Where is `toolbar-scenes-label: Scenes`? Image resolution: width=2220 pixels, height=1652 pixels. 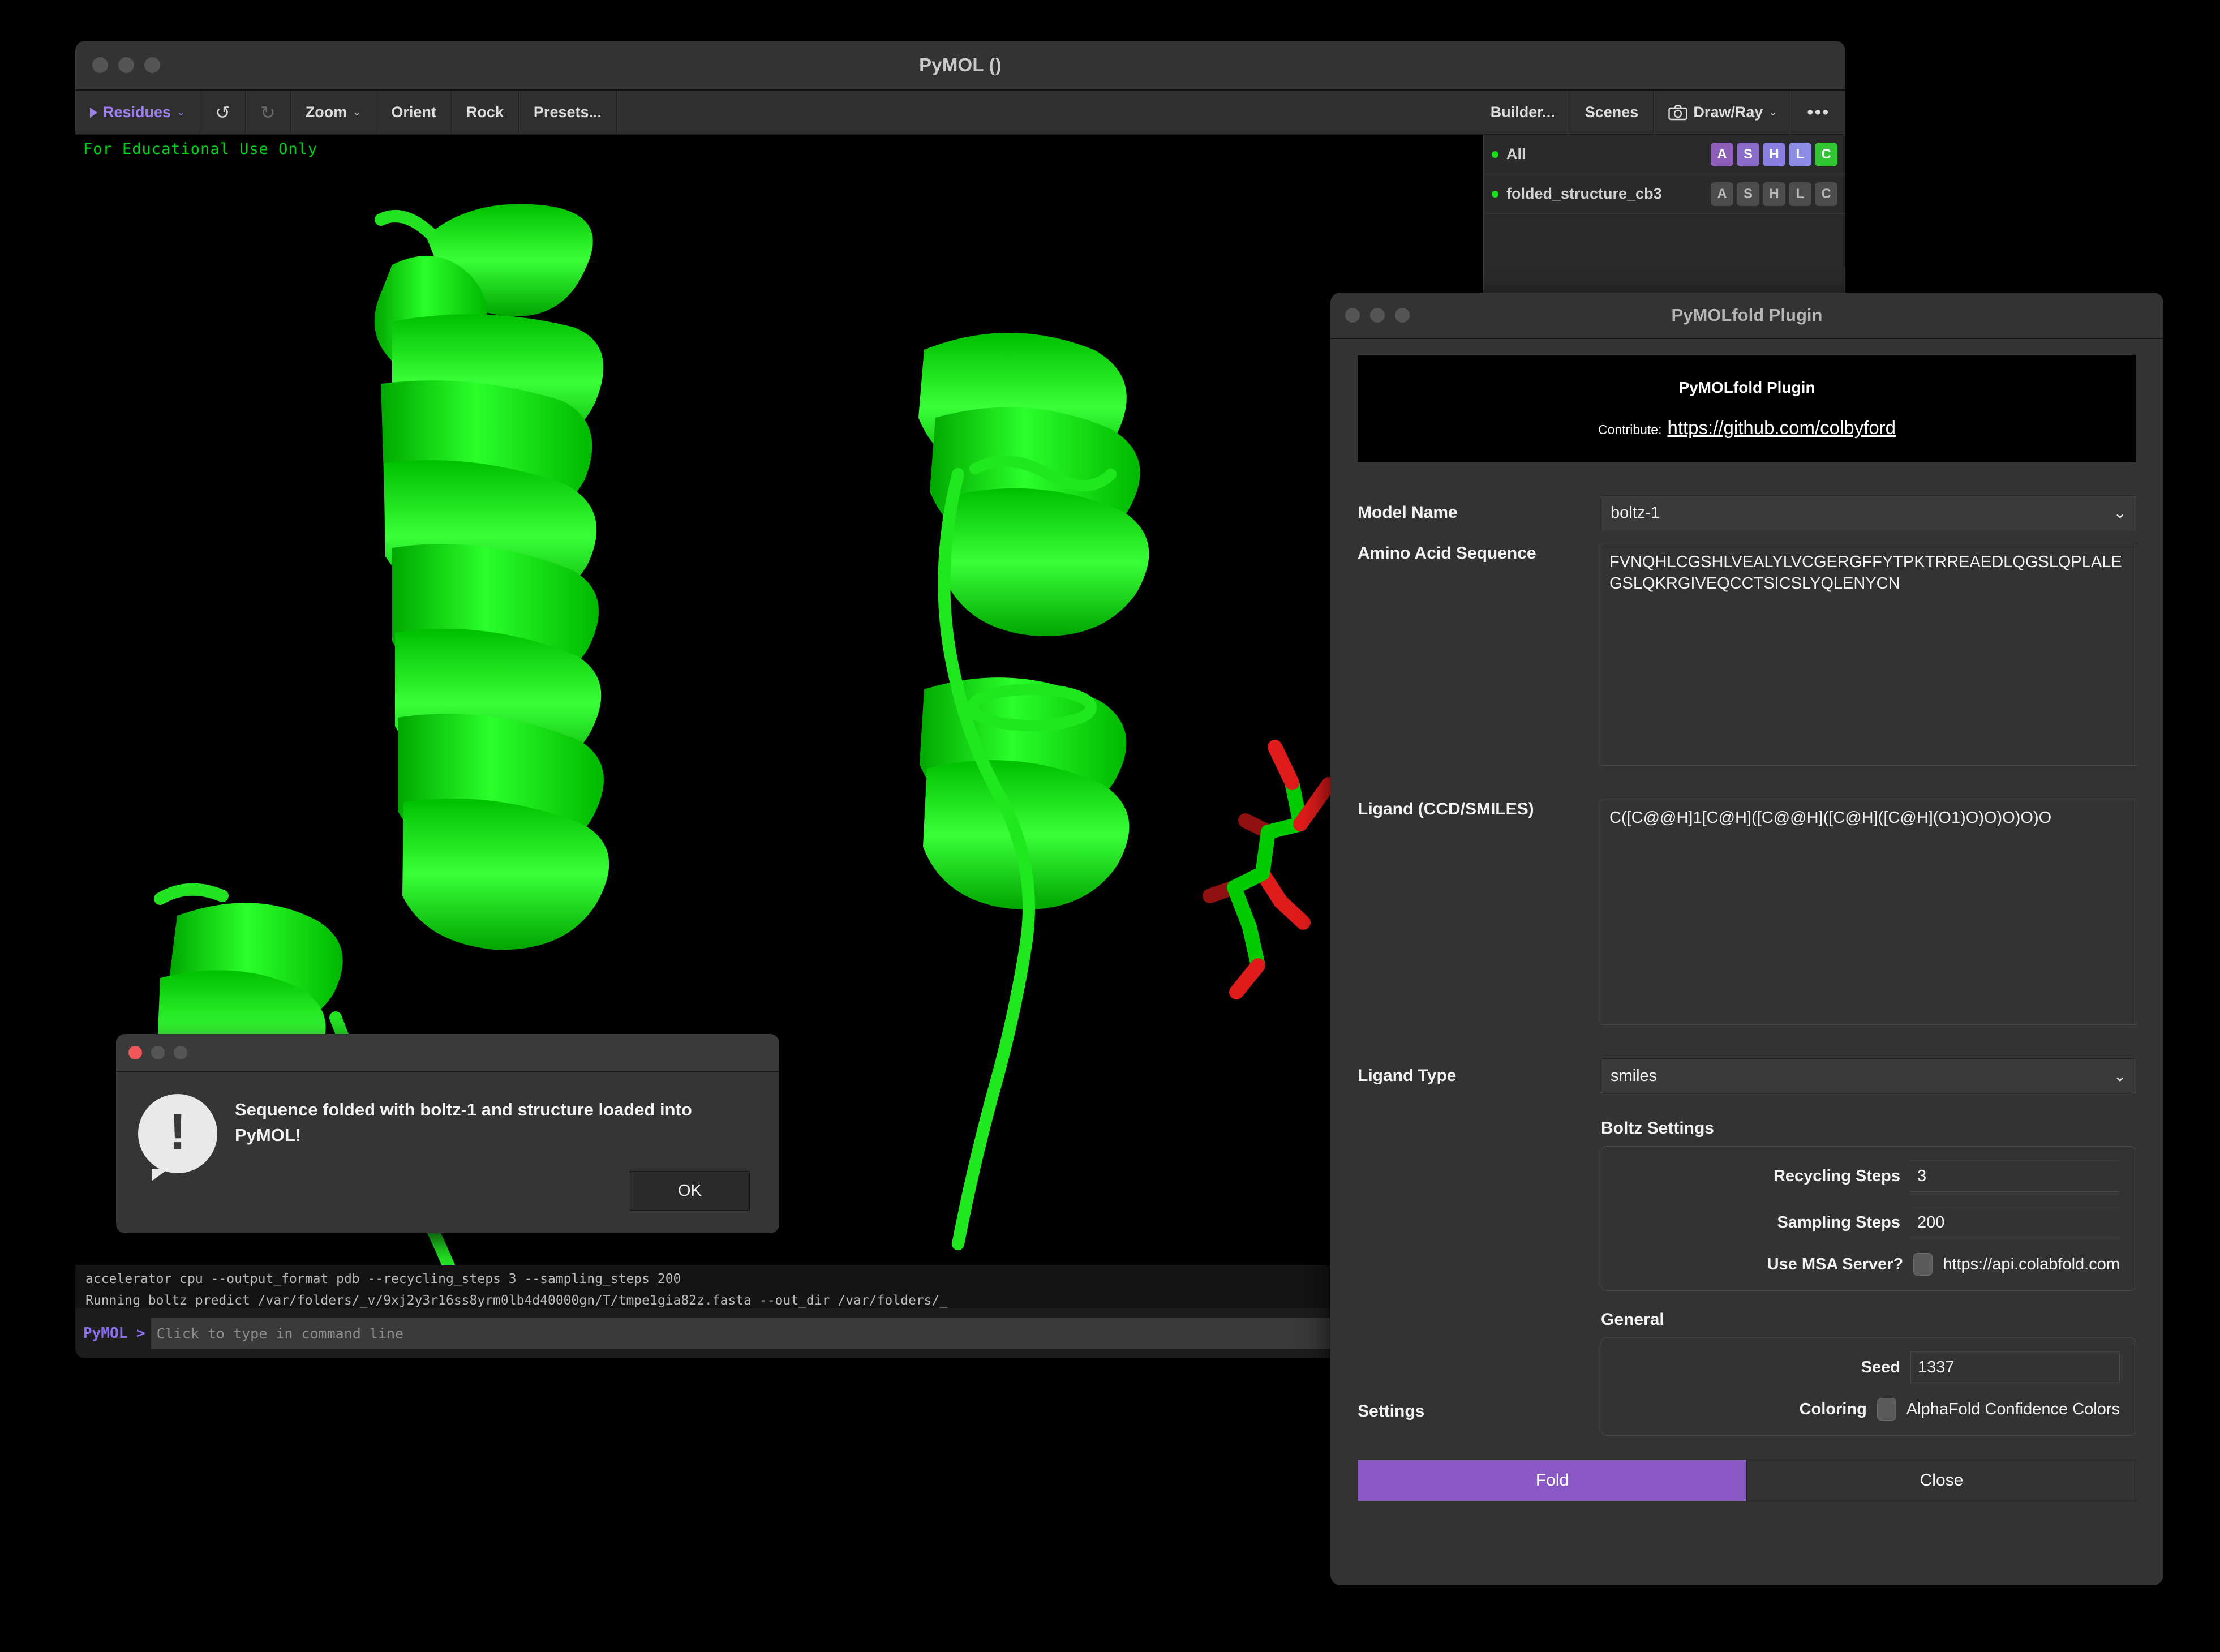 toolbar-scenes-label: Scenes is located at coordinates (1612, 112).